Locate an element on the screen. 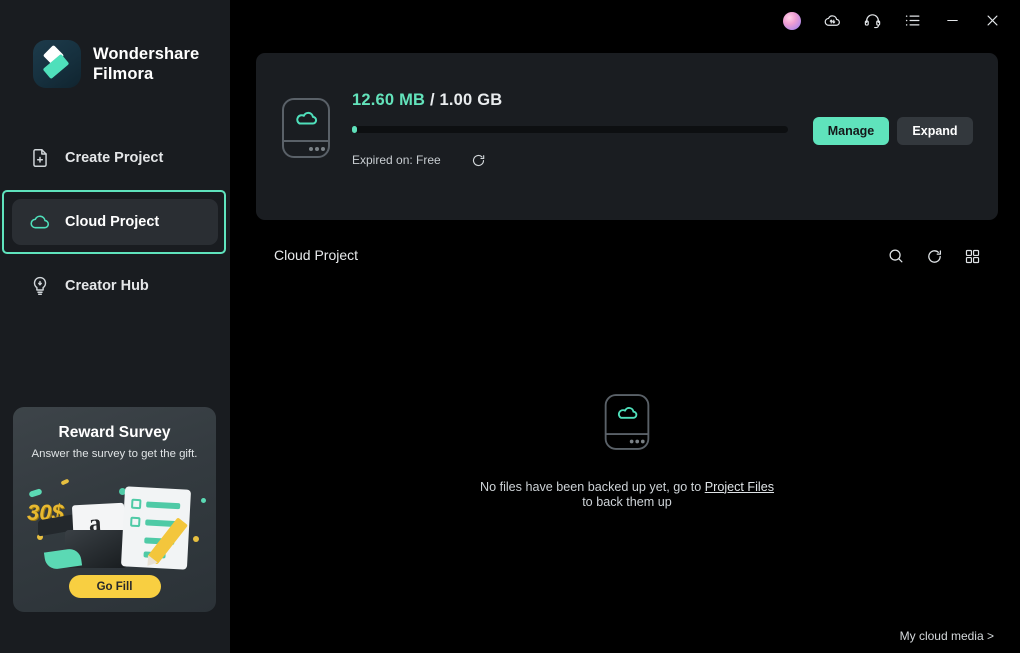 Image resolution: width=1020 pixels, height=653 pixels. go-fill-button: Go Fill is located at coordinates (114, 586).